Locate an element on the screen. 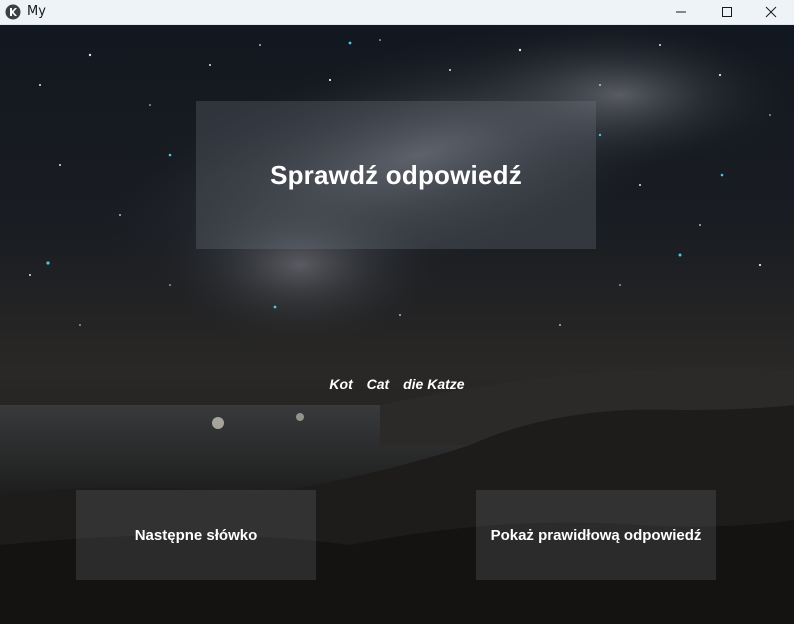 This screenshot has height=624, width=794. word-polish: Kot is located at coordinates (341, 384).